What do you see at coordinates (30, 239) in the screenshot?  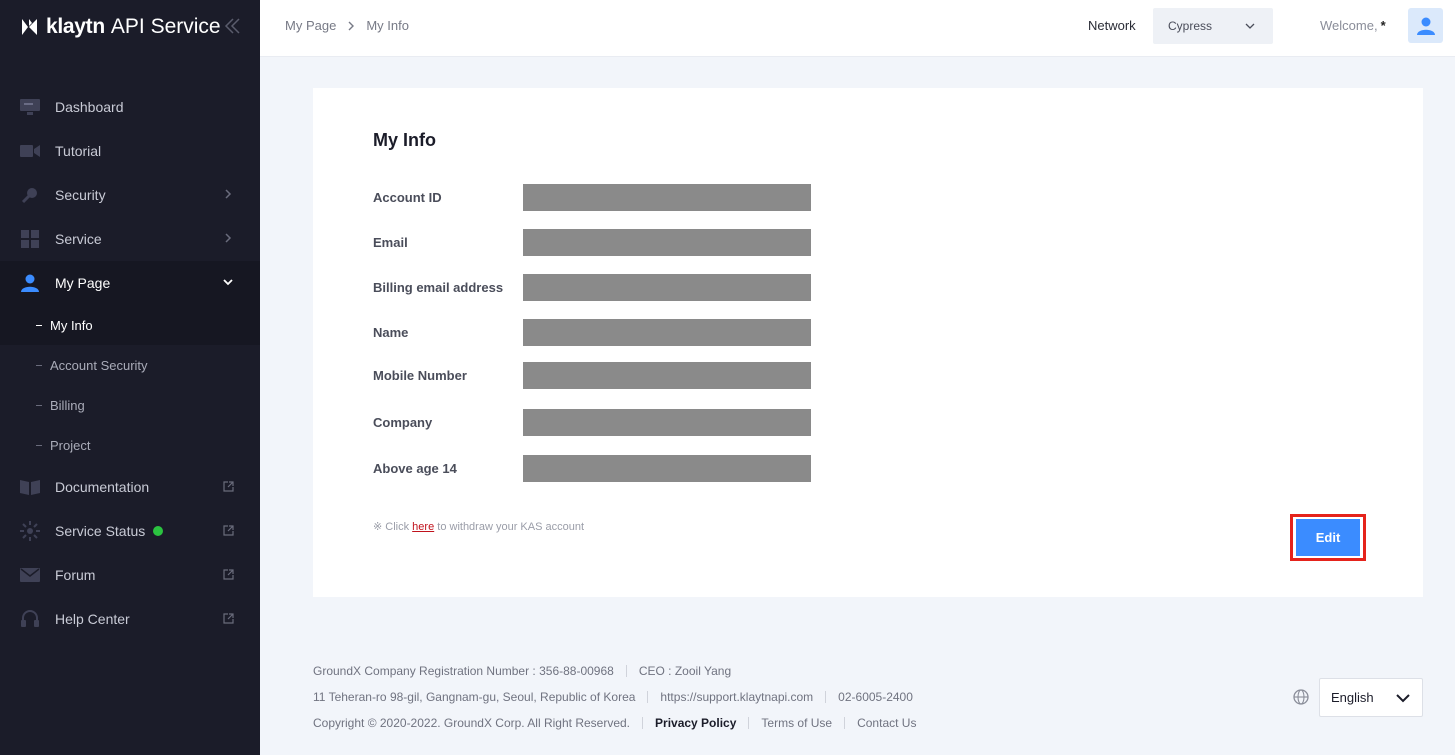 I see `grid-icon` at bounding box center [30, 239].